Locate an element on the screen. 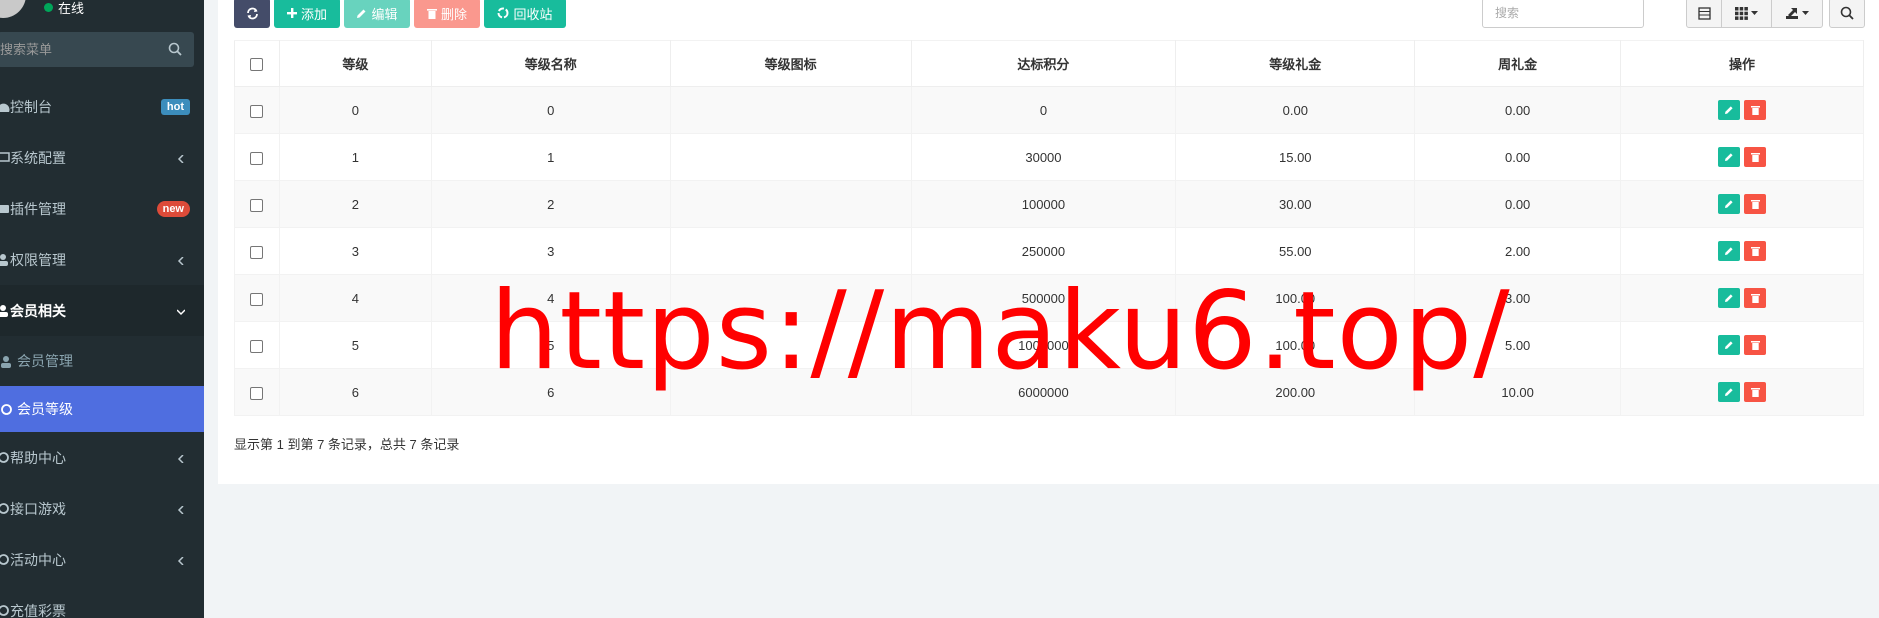 This screenshot has width=1879, height=618. sidebar-item-dashboard: 控制台 hot is located at coordinates (102, 106).